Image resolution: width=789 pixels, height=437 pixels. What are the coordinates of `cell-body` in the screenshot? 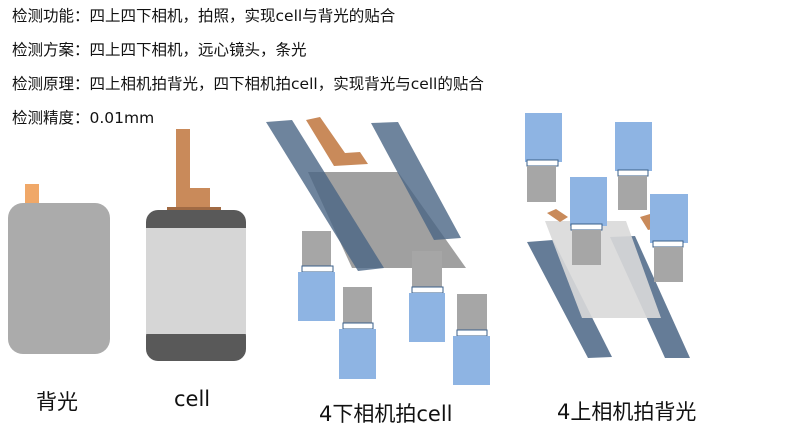 It's located at (196, 281).